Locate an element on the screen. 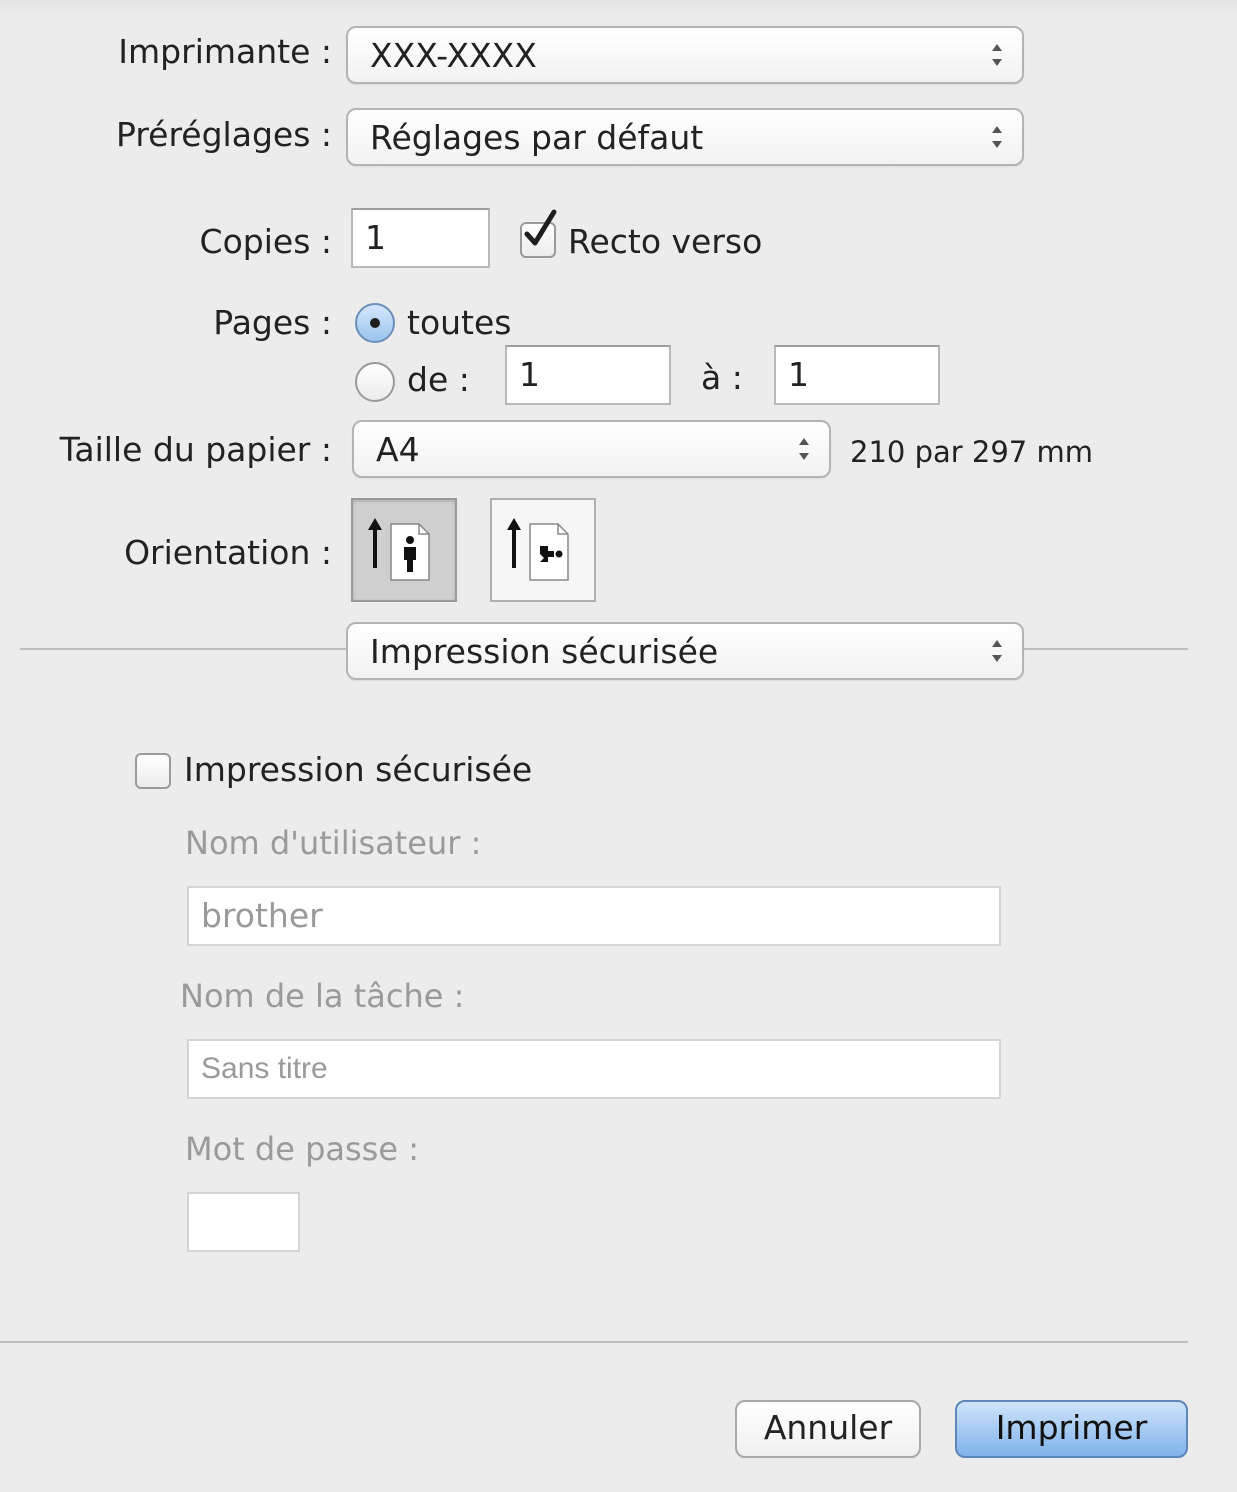  pages-all-label: toutes is located at coordinates (459, 322).